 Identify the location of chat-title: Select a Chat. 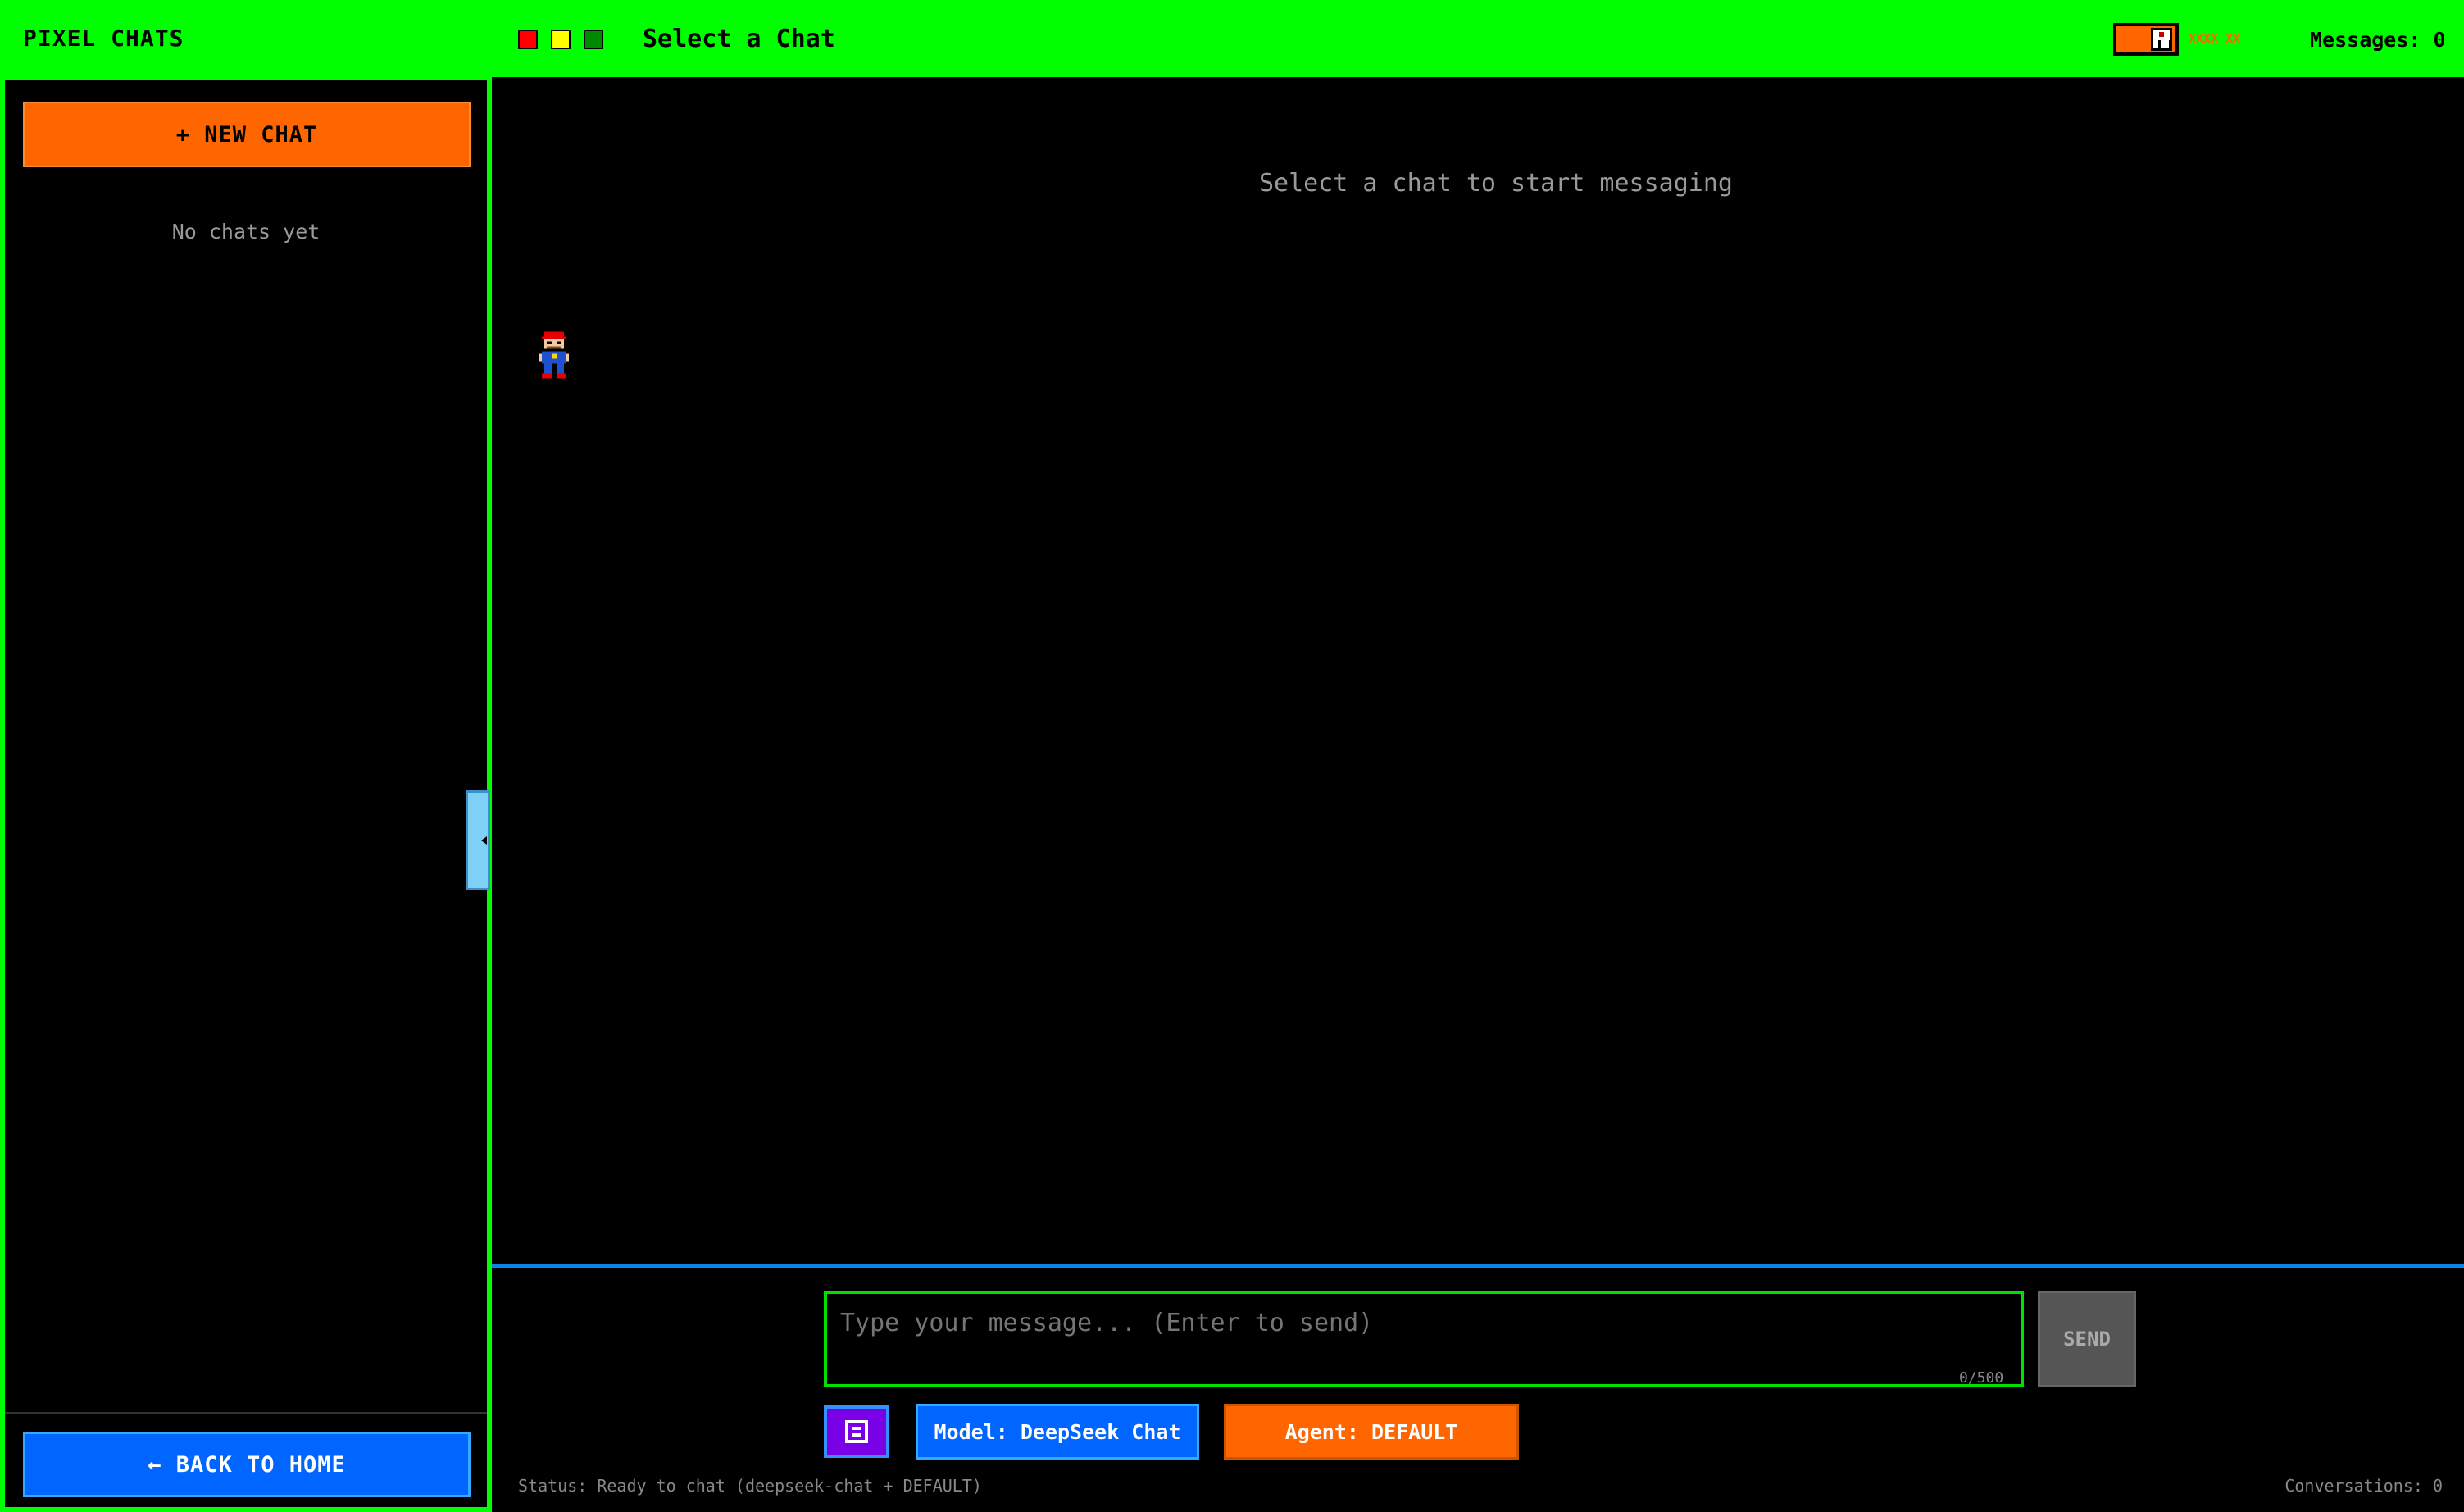
(739, 39).